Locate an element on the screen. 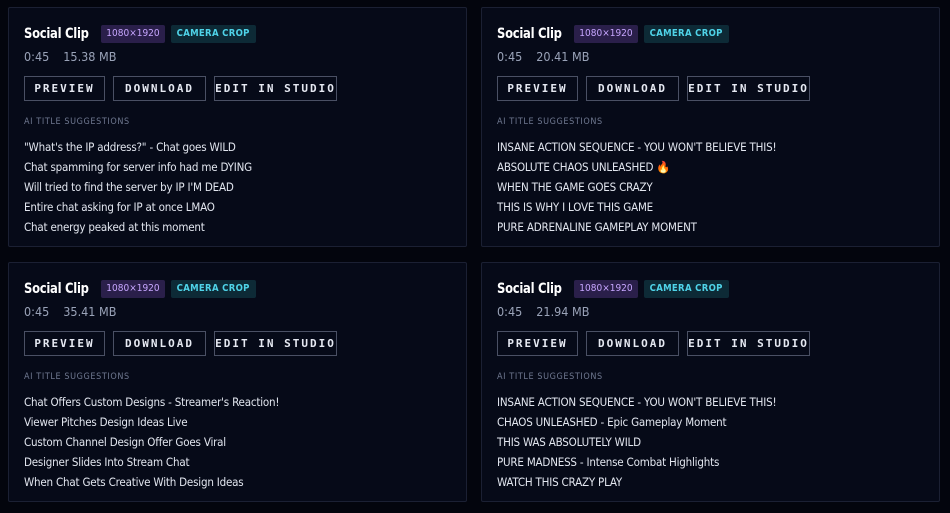  clip-size: 20.41 MB is located at coordinates (563, 56).